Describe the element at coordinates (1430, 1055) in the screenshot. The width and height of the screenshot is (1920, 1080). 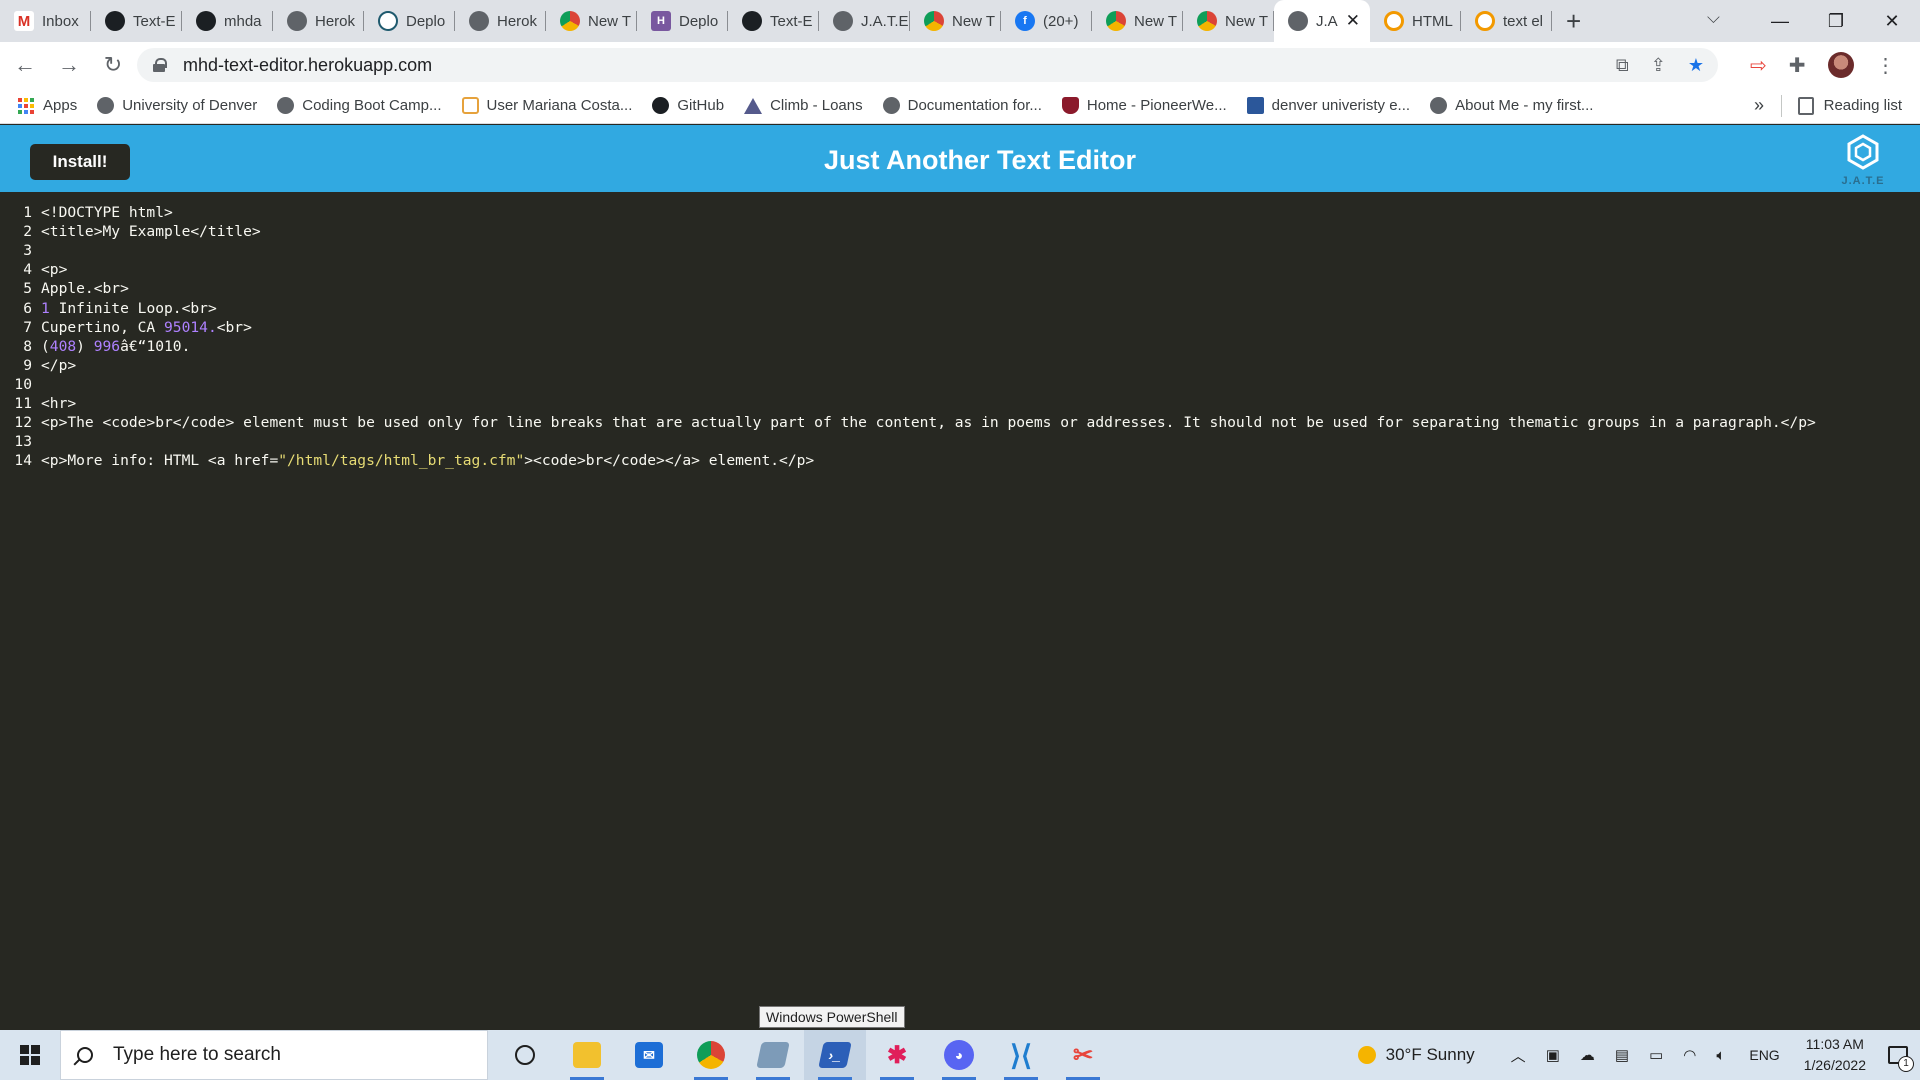
I see `weather-text: 30°F Sunny` at that location.